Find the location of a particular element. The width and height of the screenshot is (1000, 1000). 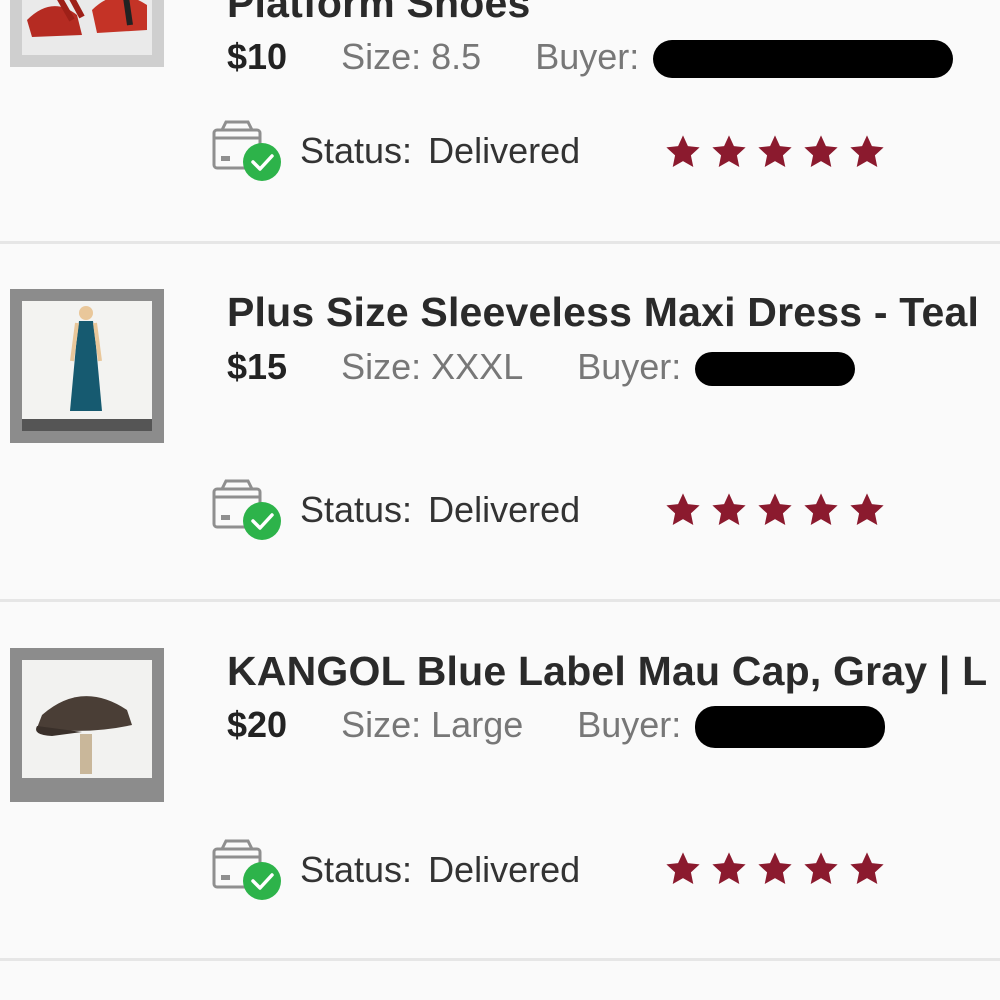

size-value: XXXL is located at coordinates (477, 366).